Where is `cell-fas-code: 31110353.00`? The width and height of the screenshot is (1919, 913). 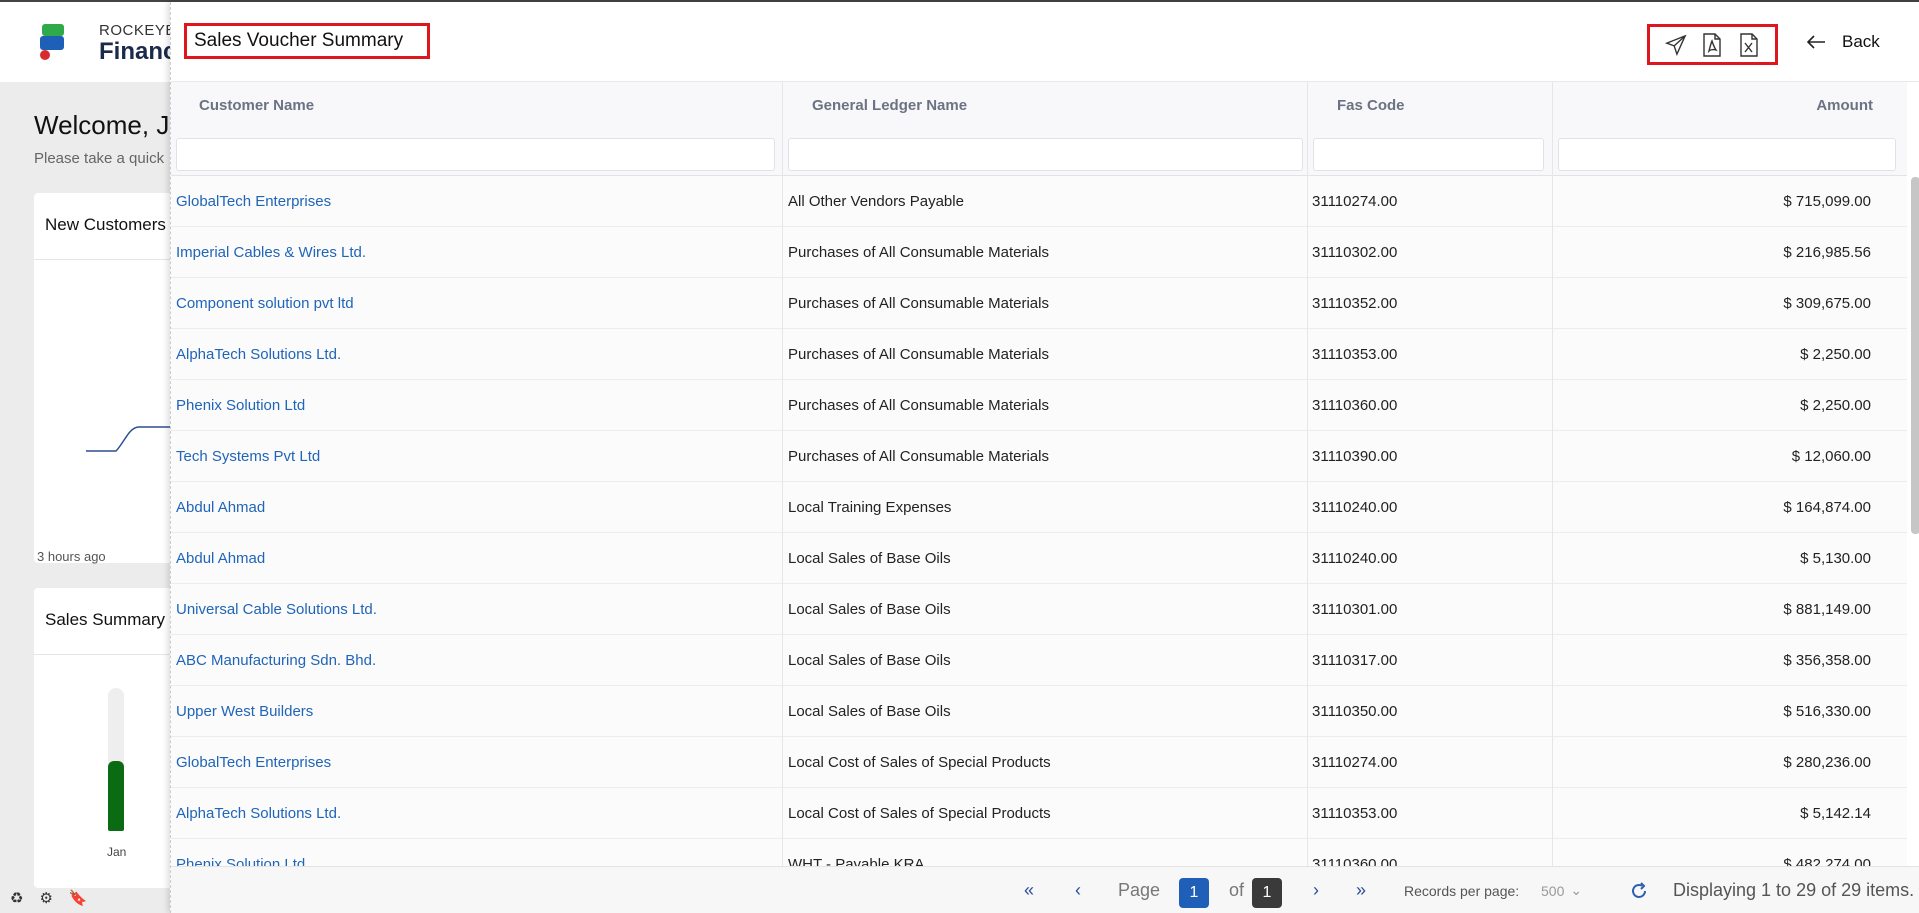
cell-fas-code: 31110353.00 is located at coordinates (1355, 354).